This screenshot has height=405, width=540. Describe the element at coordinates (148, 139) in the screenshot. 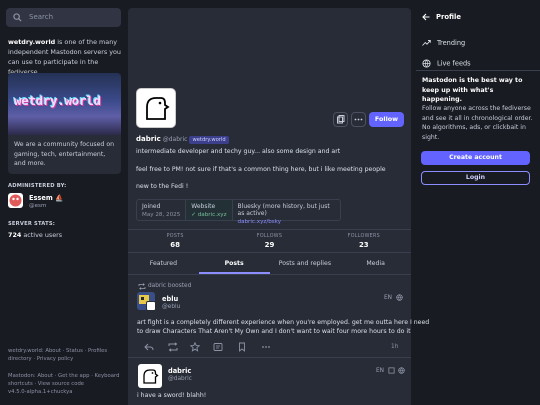

I see `profile-display-name: dabric` at that location.